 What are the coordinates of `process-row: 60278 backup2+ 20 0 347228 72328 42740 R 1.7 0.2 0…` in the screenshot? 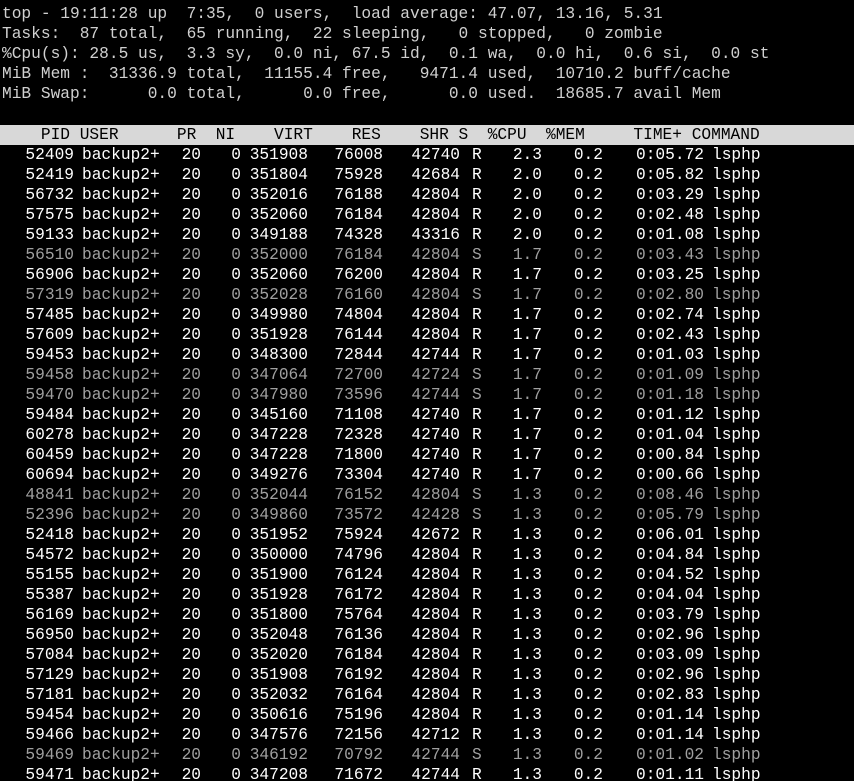 It's located at (427, 435).